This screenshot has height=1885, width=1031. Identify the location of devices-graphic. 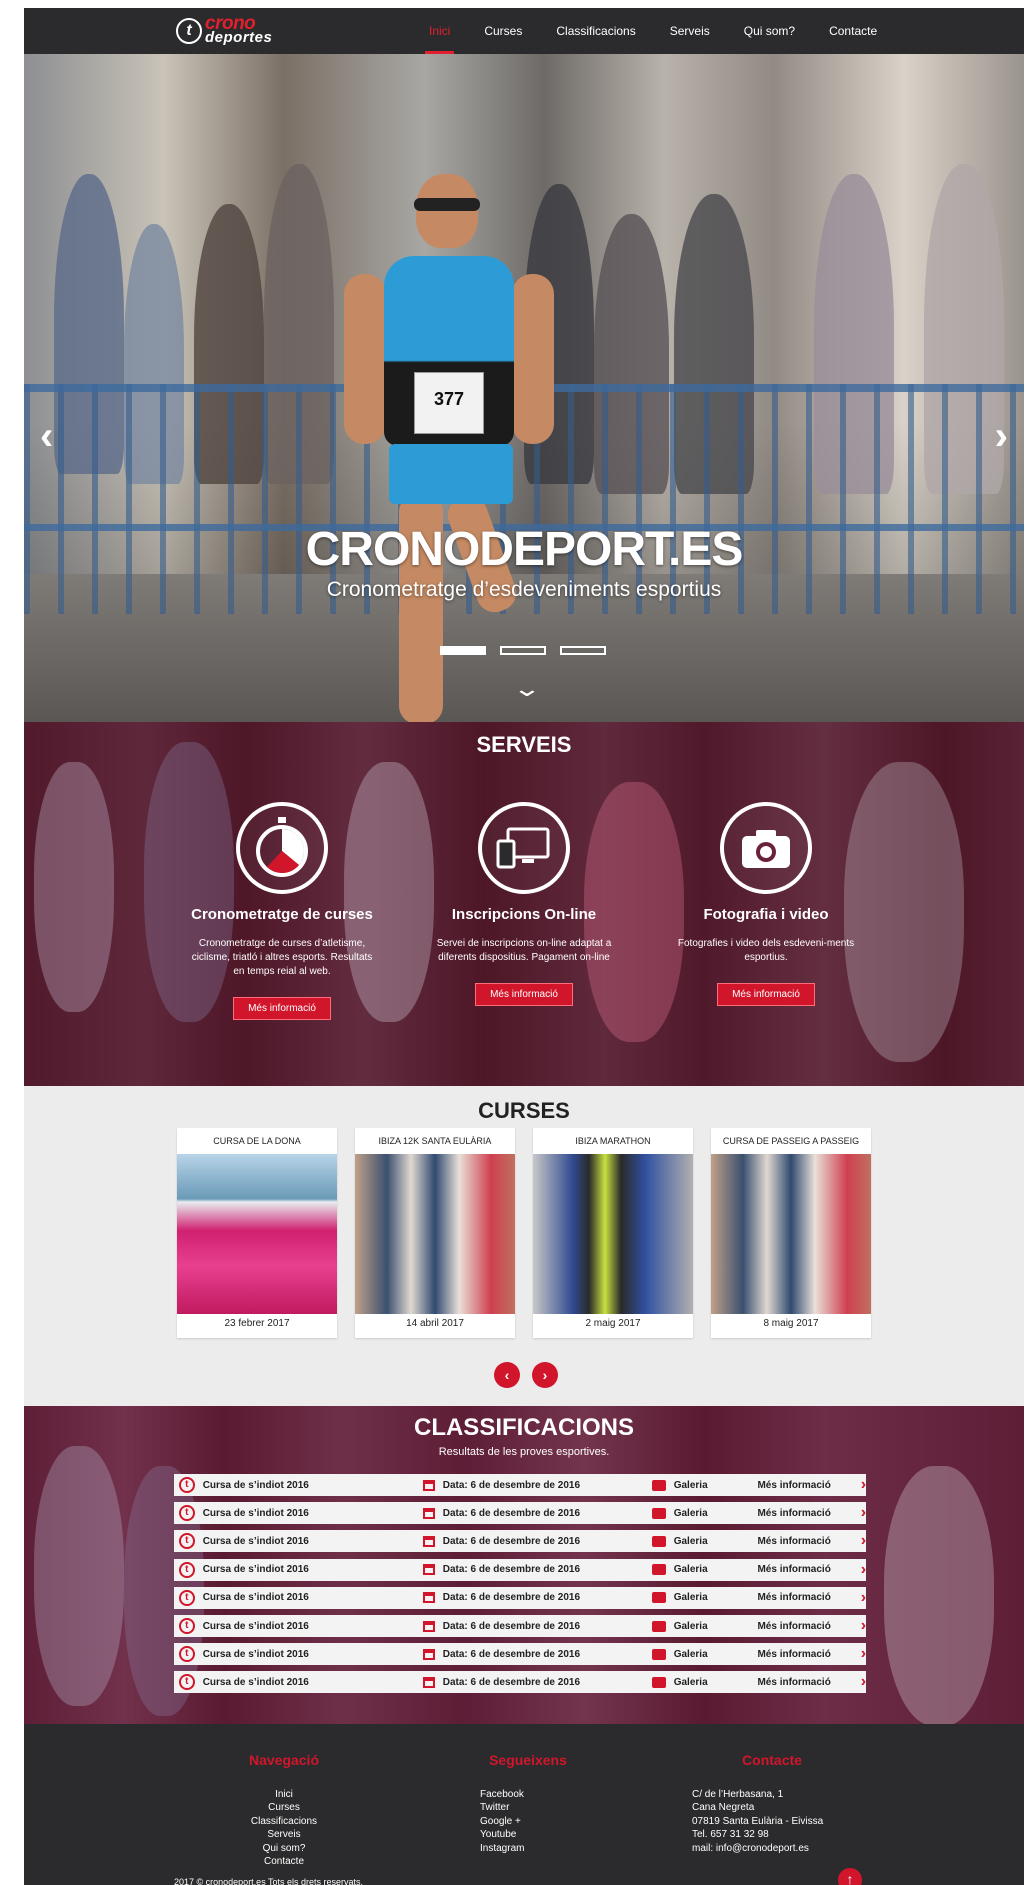
(523, 848).